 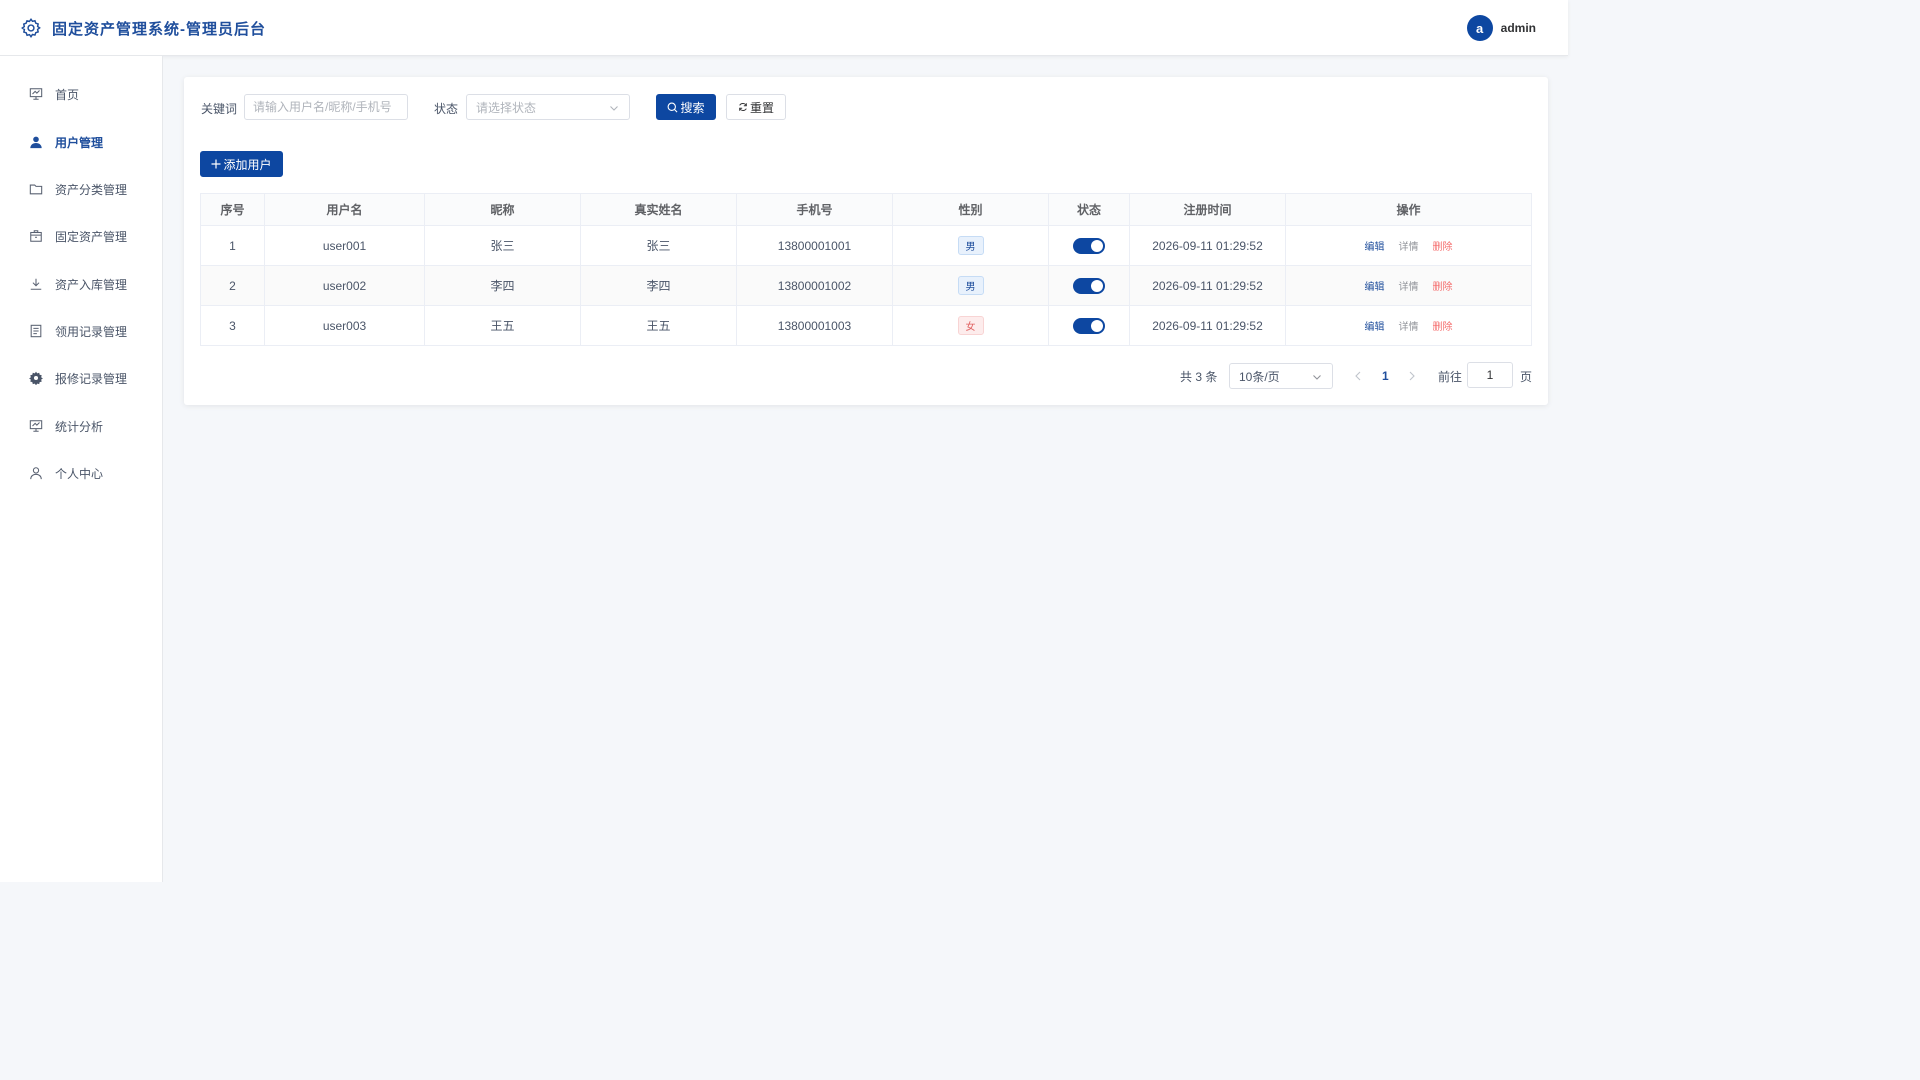 I want to click on page-size-select: 10条/页, so click(x=1281, y=376).